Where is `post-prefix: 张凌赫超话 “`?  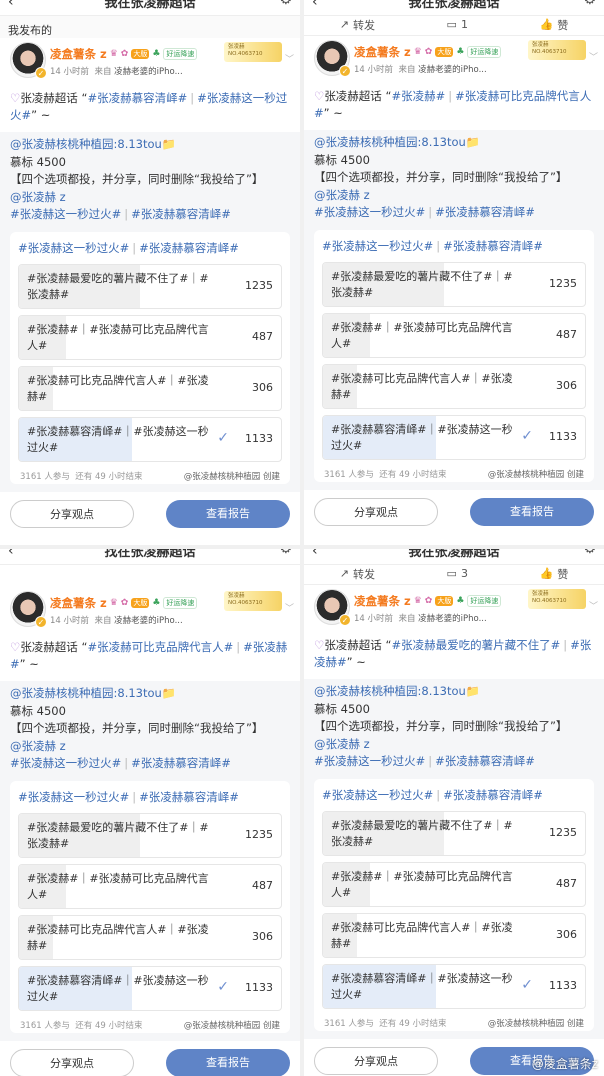 post-prefix: 张凌赫超话 “ is located at coordinates (54, 647).